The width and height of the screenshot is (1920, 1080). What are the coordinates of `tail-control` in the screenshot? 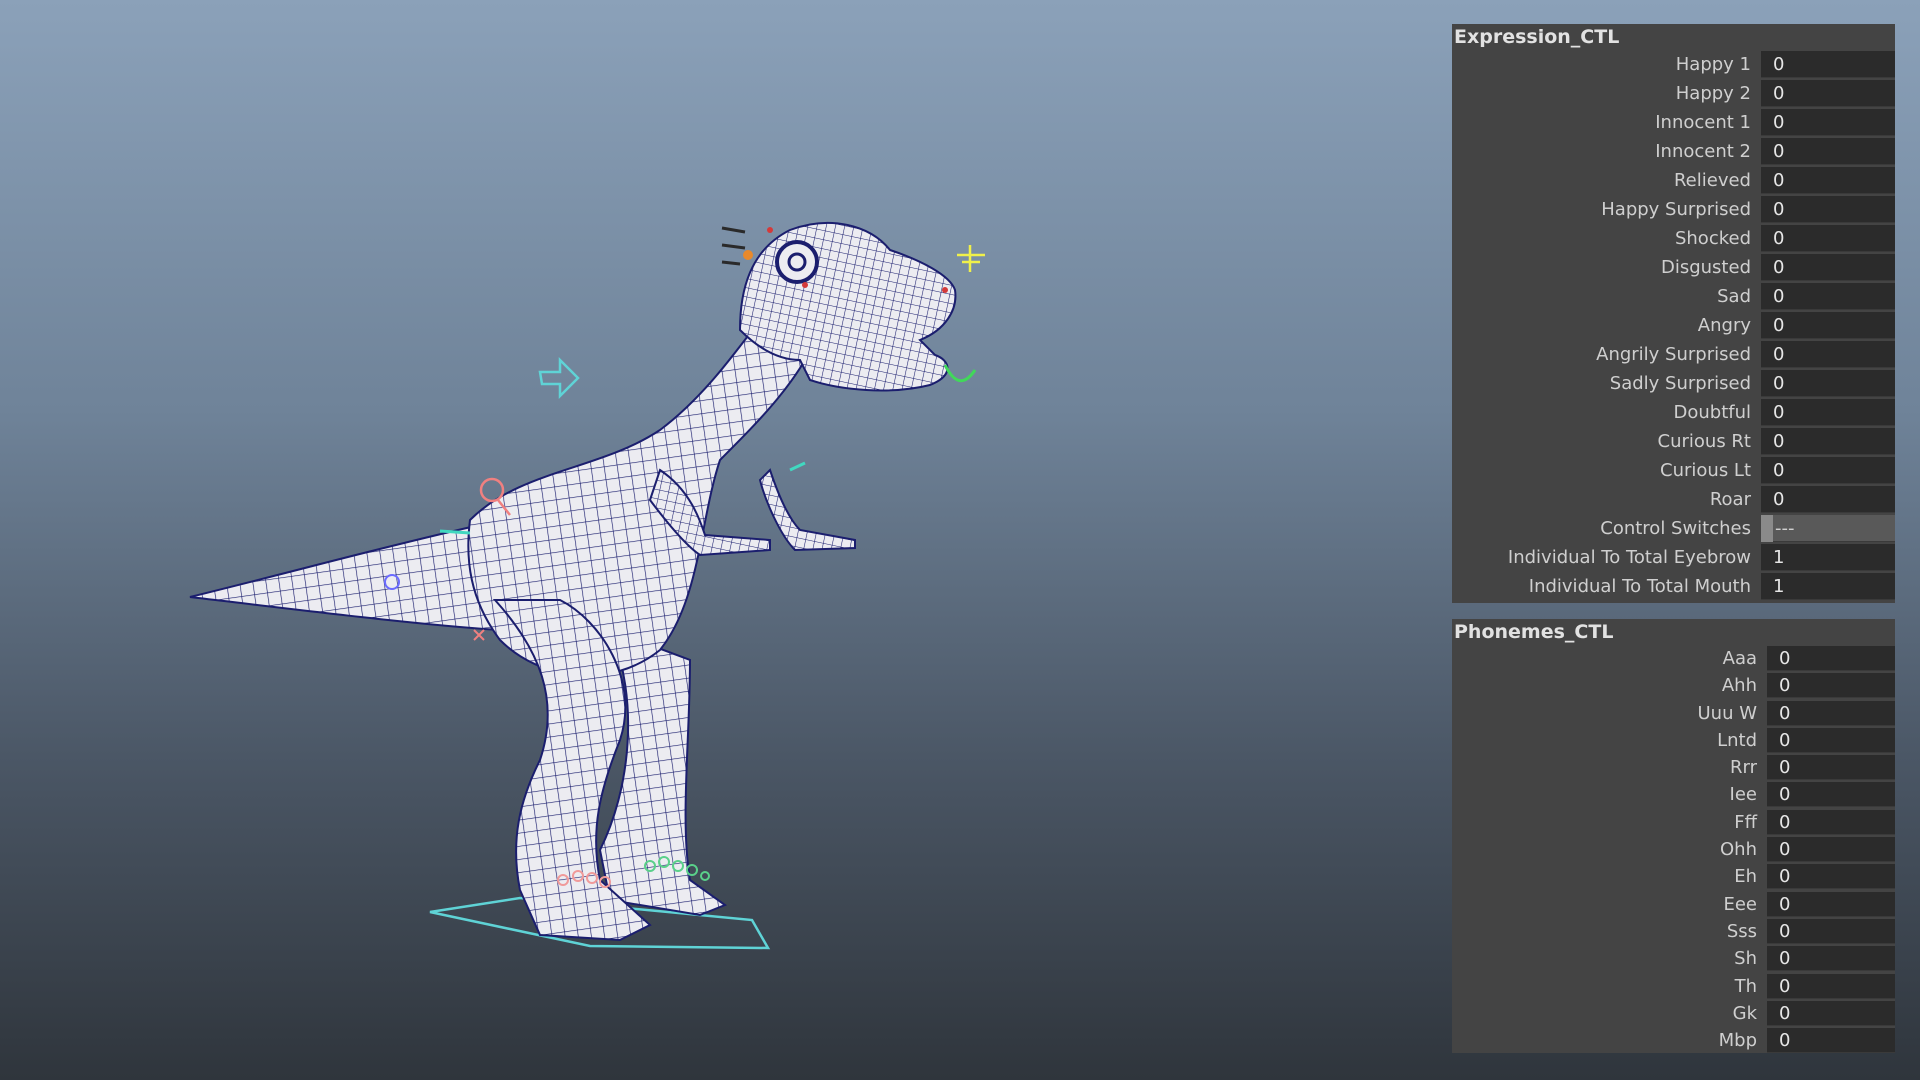 It's located at (455, 532).